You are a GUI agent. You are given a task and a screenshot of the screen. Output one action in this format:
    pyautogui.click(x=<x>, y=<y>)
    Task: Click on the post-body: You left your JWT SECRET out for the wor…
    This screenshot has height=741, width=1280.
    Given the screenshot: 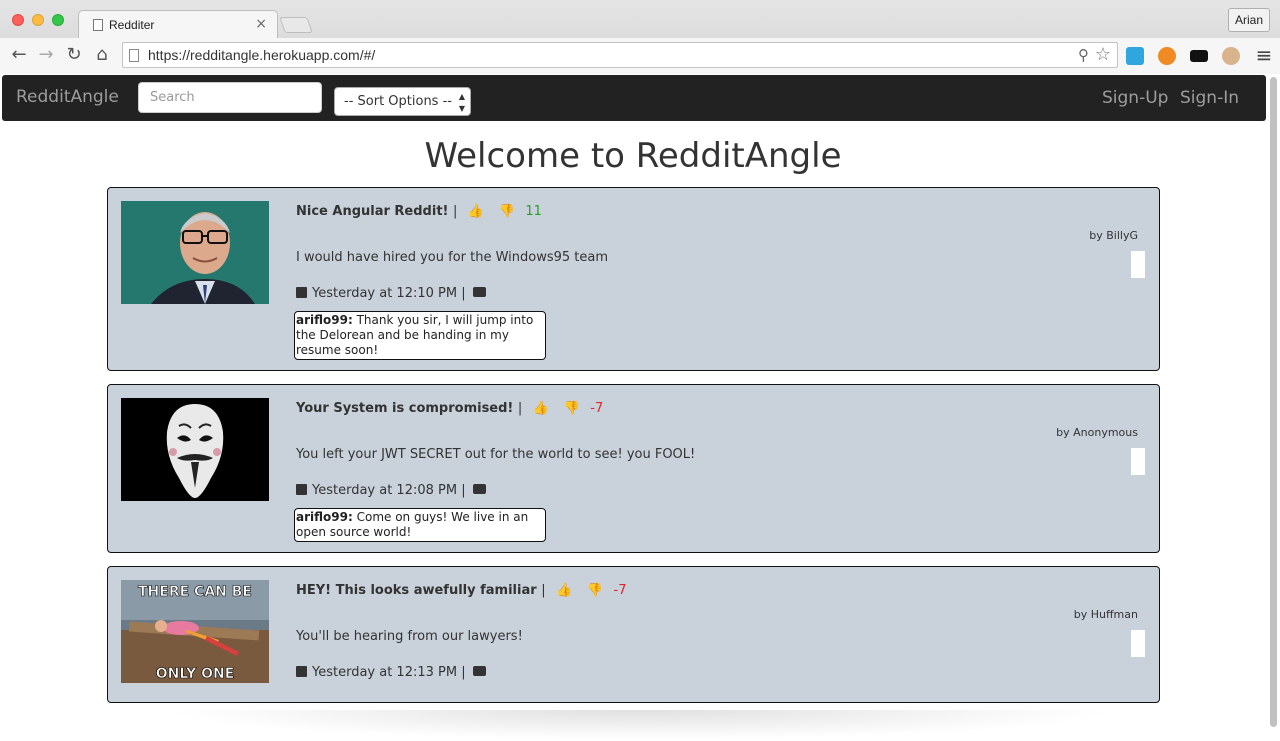 What is the action you would take?
    pyautogui.click(x=496, y=454)
    